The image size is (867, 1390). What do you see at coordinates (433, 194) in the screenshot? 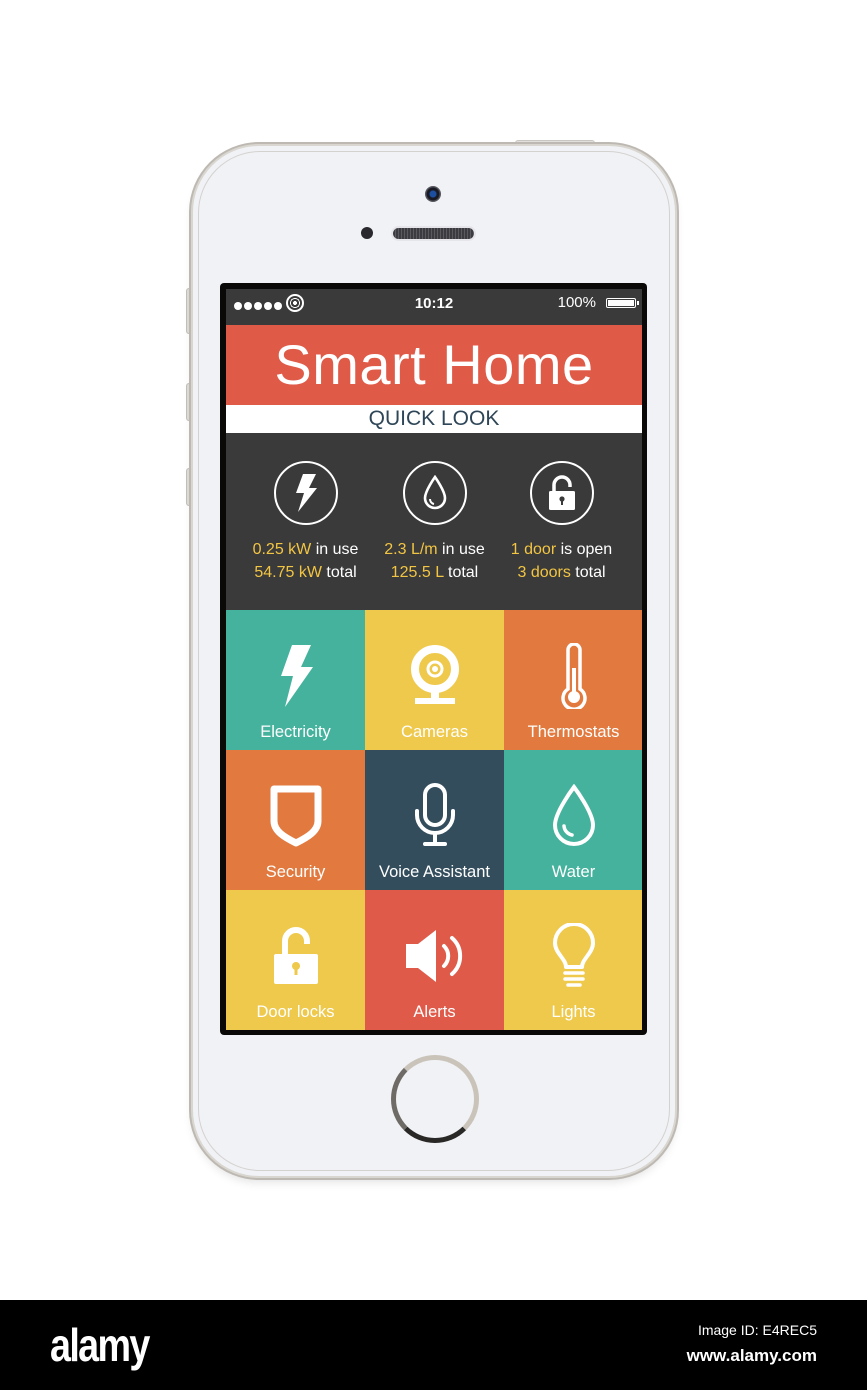
I see `front-camera` at bounding box center [433, 194].